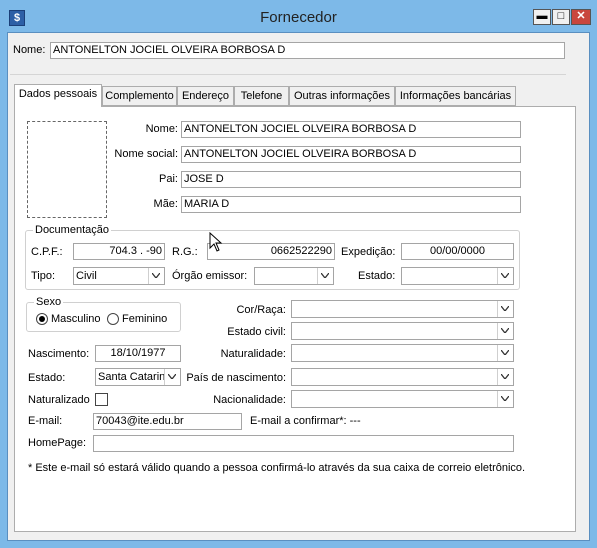  I want to click on header-name-field: ANTONELTON JOCIEL OLVEIRA BORBOSA D, so click(307, 50).